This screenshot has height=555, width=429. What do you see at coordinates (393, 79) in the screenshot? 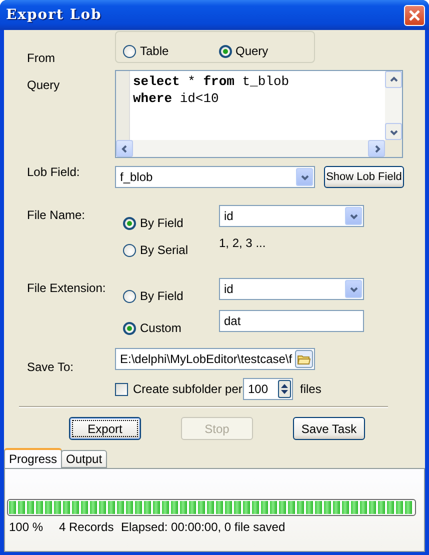
I see `arrow-up-icon` at bounding box center [393, 79].